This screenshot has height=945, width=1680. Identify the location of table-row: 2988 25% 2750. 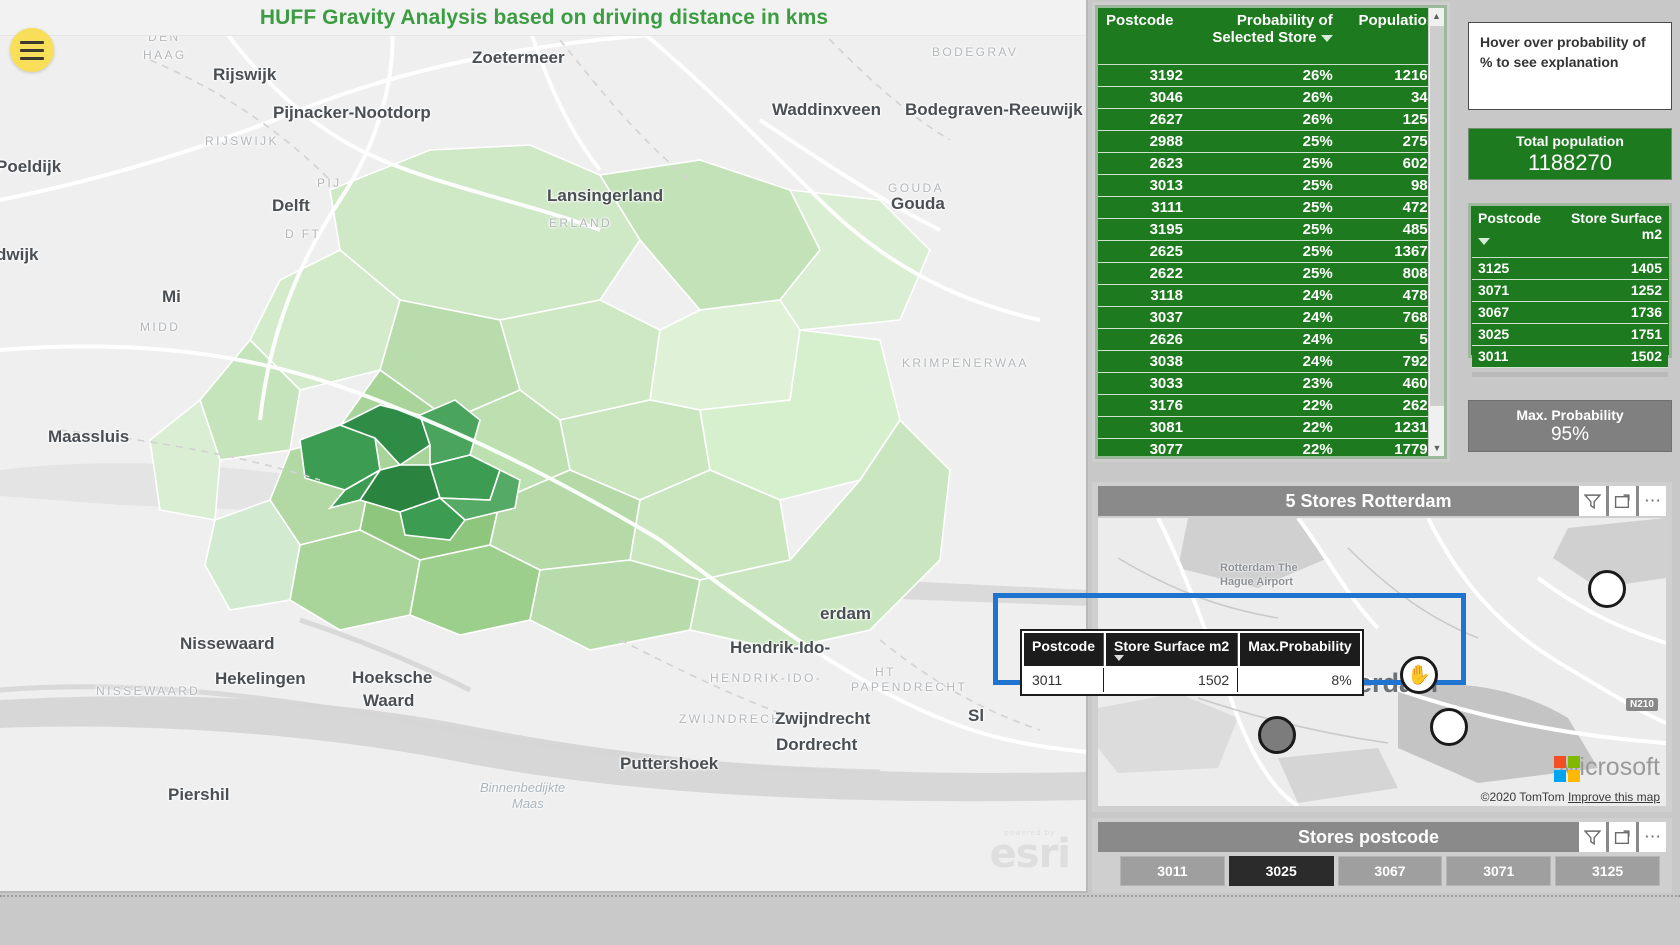
(1271, 141).